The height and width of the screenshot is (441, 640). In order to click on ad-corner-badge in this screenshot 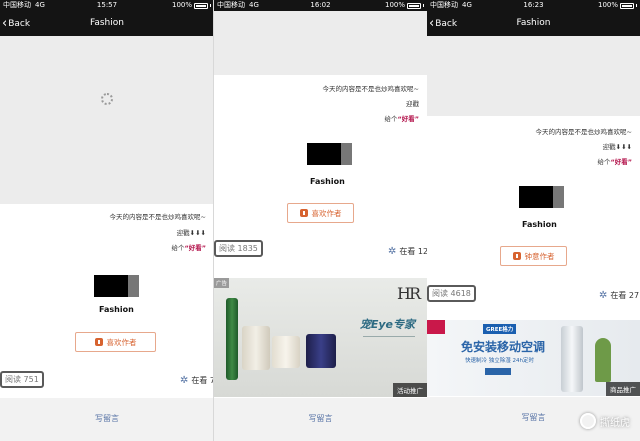, I will do `click(436, 327)`.